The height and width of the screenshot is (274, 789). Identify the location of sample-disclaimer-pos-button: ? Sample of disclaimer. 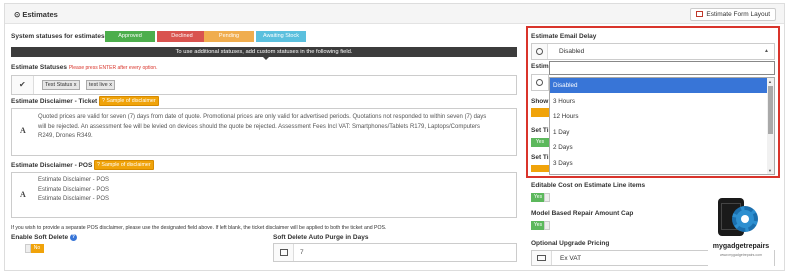
(124, 165).